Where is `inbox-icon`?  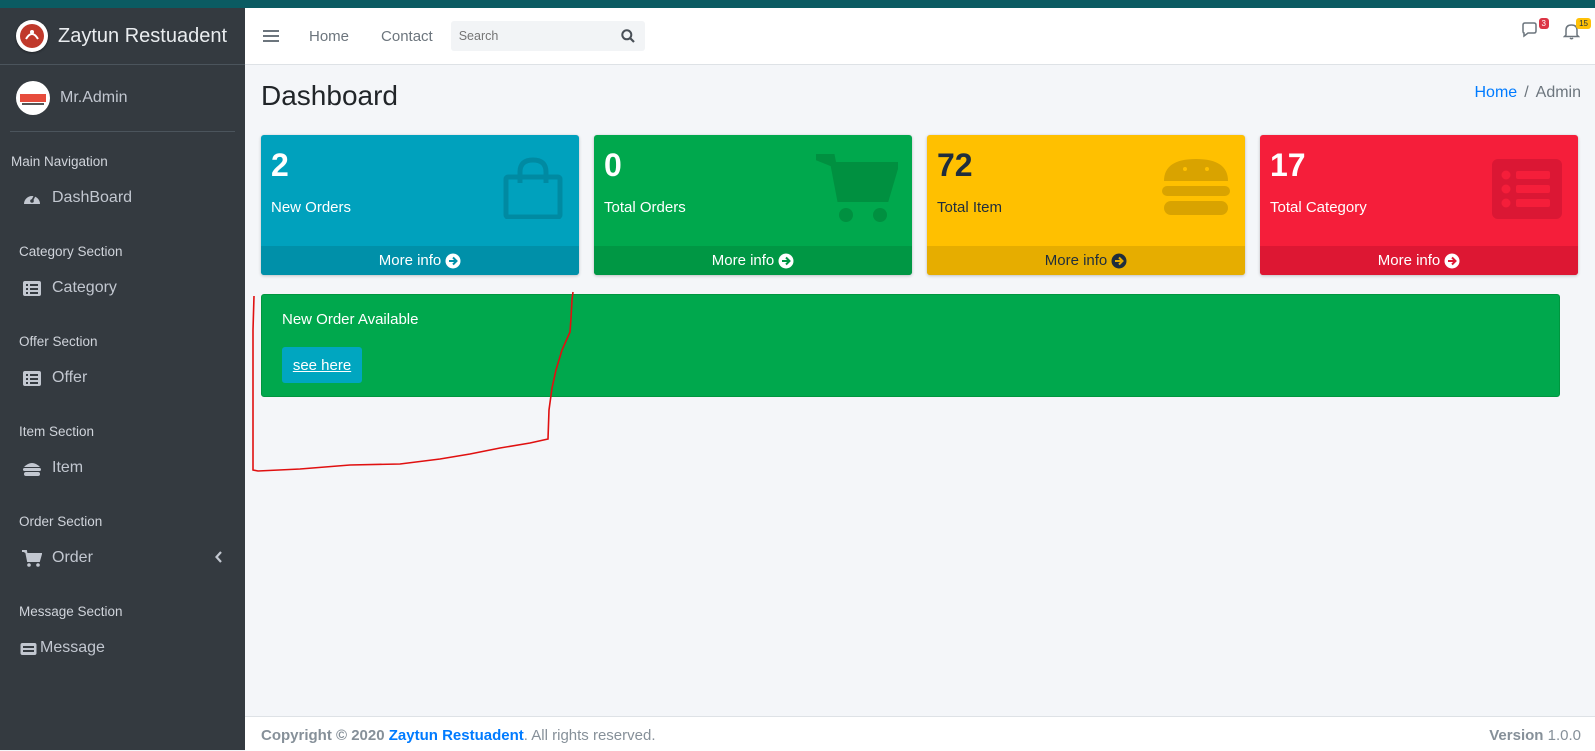
inbox-icon is located at coordinates (28, 648).